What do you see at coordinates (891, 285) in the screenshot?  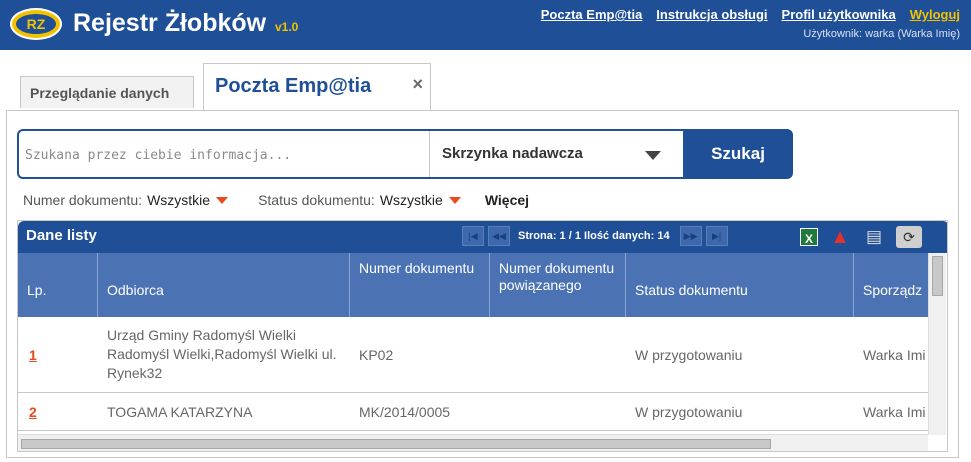 I see `col-sporzadzil: Sporządz` at bounding box center [891, 285].